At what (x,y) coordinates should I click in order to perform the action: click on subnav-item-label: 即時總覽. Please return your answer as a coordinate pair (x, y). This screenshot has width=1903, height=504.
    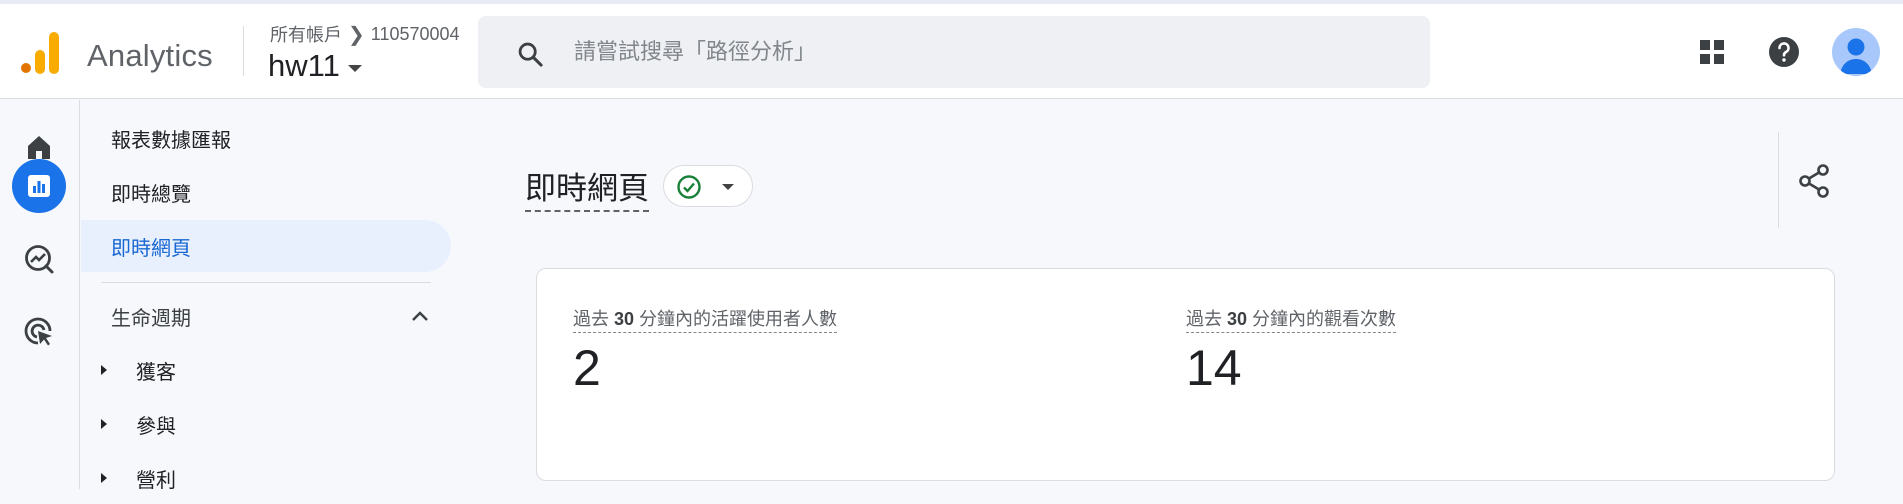
    Looking at the image, I should click on (151, 194).